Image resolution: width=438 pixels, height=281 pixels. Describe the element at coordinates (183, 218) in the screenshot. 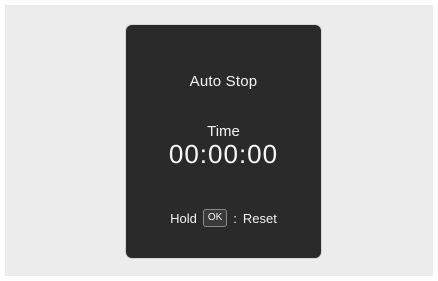

I see `hold-label: Hold` at that location.